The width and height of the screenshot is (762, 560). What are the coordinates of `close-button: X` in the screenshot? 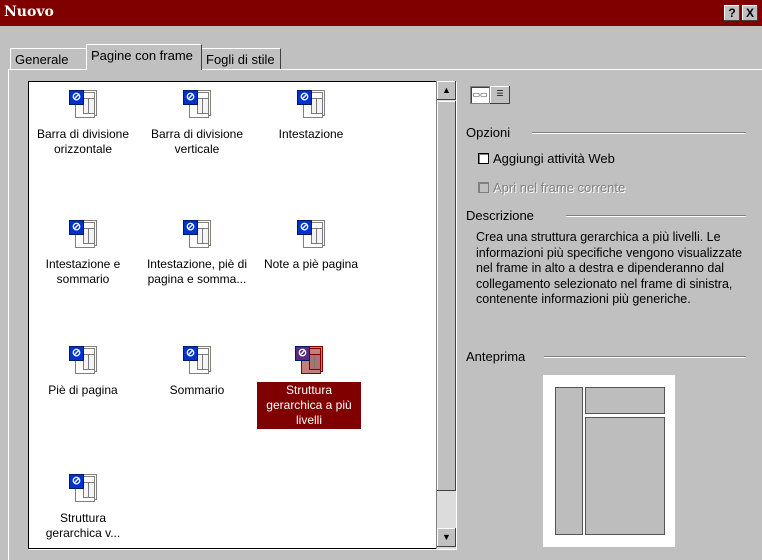 It's located at (750, 13).